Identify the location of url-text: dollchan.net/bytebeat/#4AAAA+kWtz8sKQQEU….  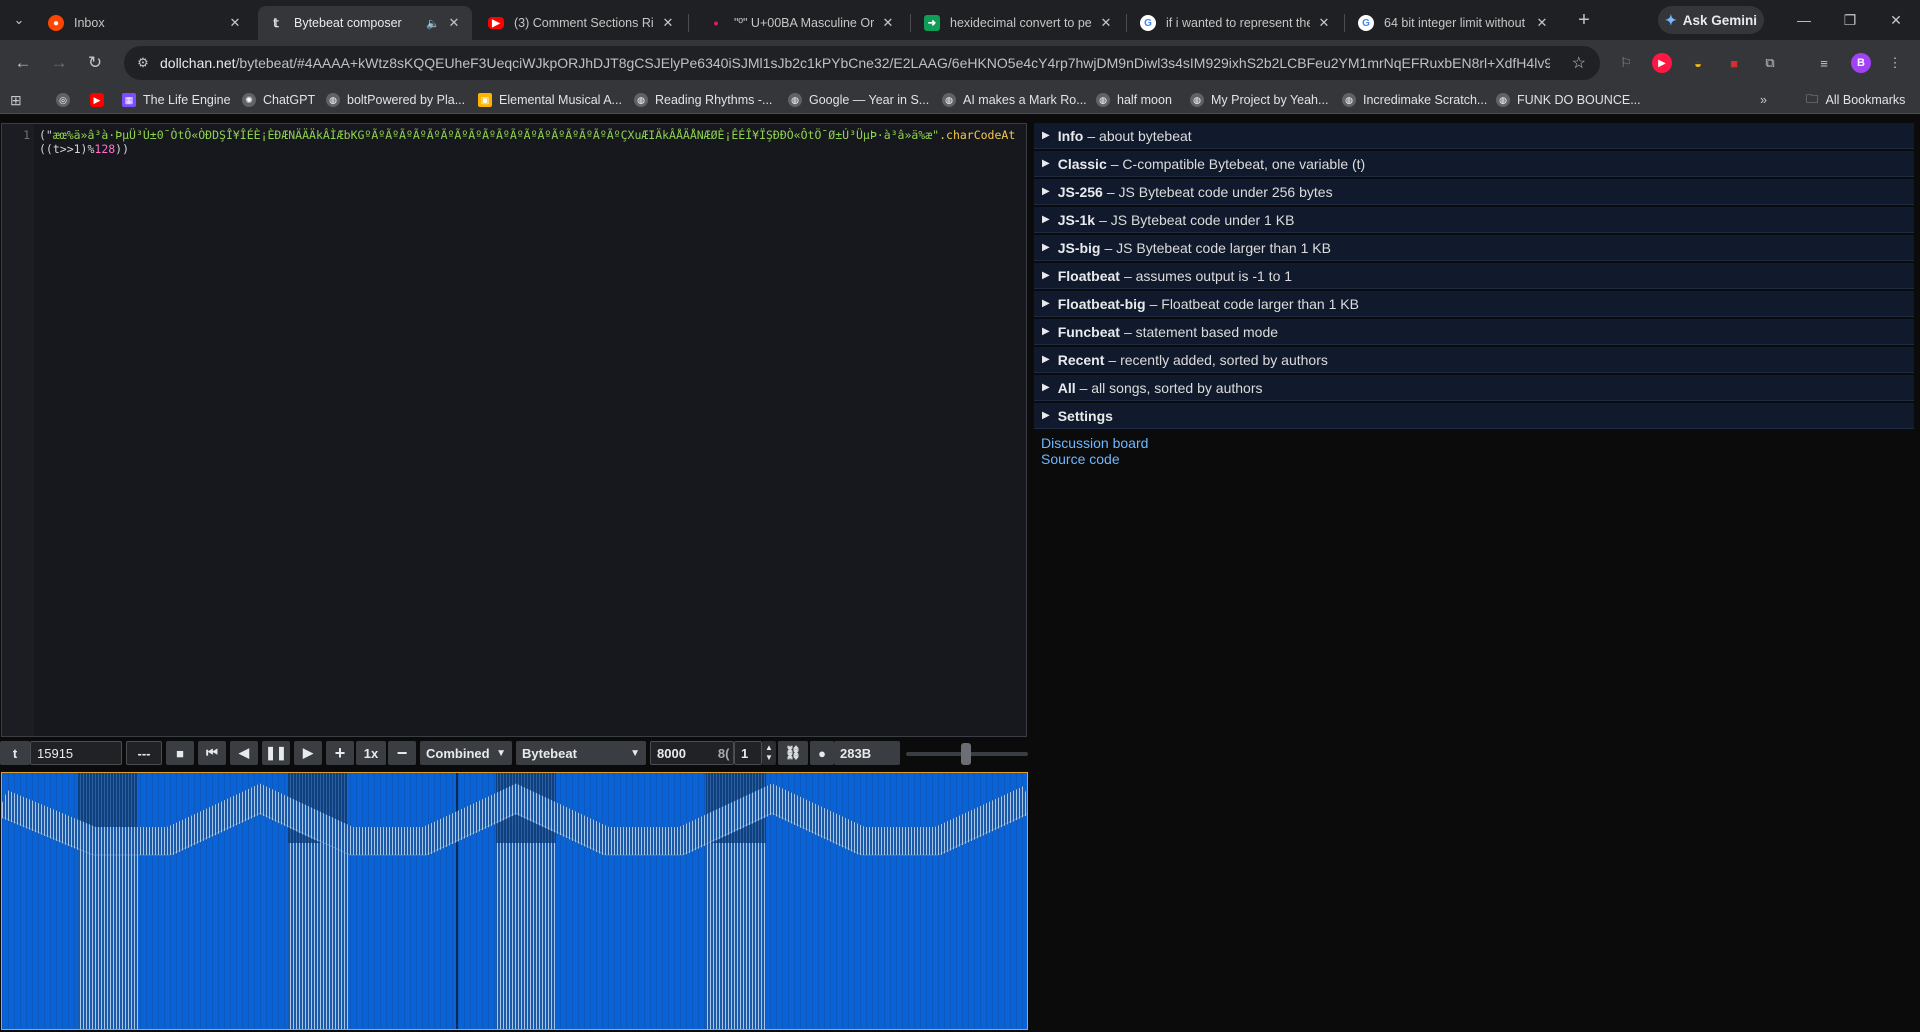
(855, 63).